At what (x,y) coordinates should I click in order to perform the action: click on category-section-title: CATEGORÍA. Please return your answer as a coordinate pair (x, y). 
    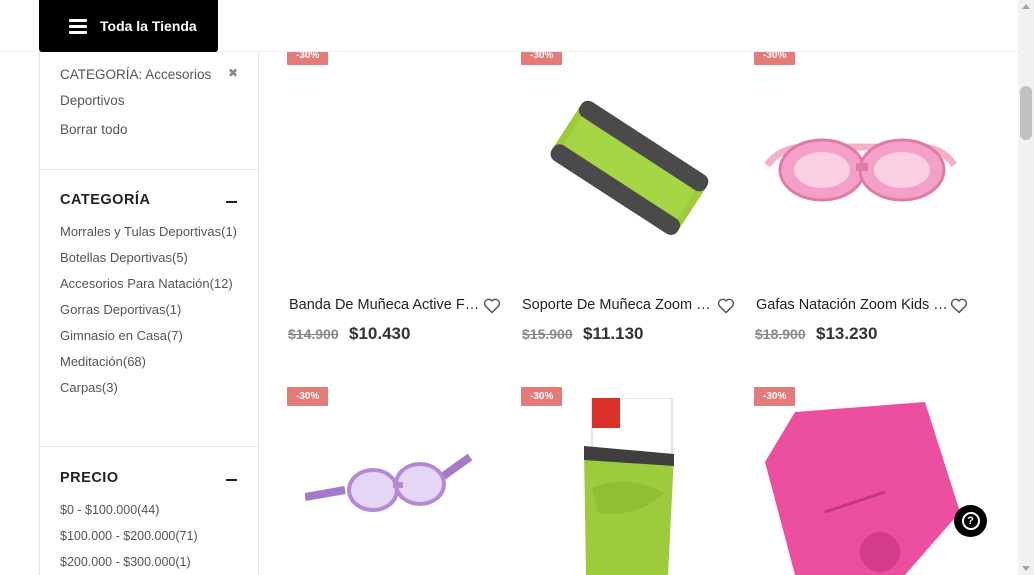
    Looking at the image, I should click on (105, 200).